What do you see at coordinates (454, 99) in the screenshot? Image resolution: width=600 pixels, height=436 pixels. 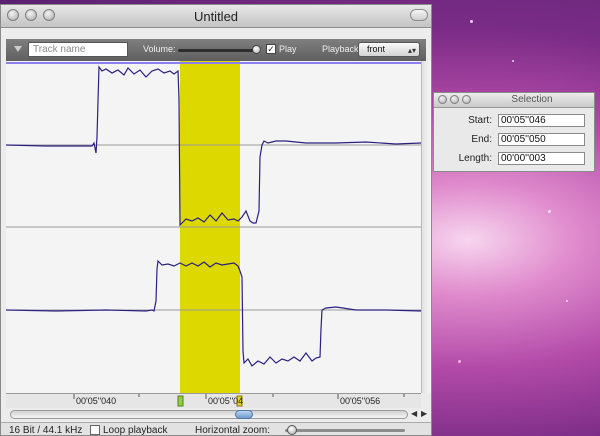 I see `selection-minimize-button` at bounding box center [454, 99].